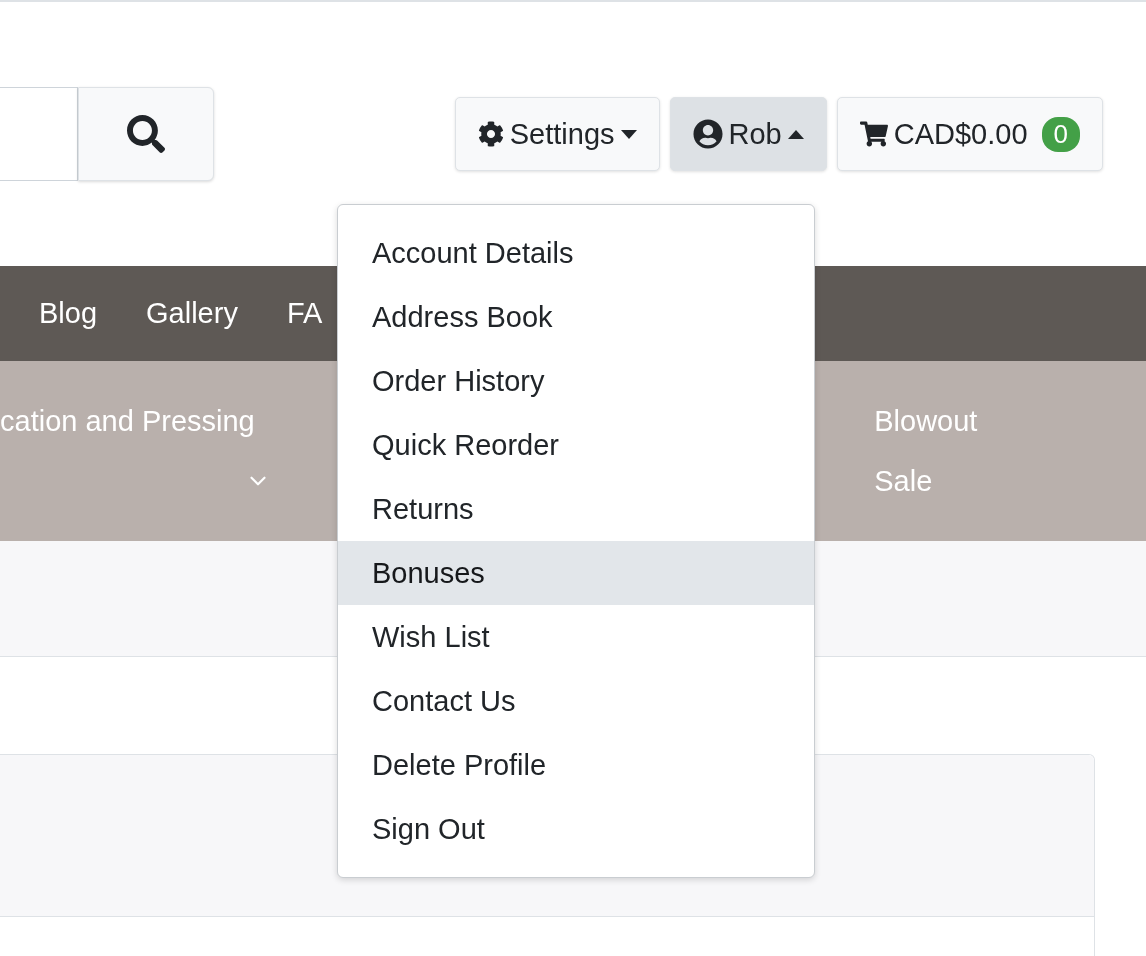 The height and width of the screenshot is (956, 1146). I want to click on cart-button: CAD$0.00 0, so click(969, 134).